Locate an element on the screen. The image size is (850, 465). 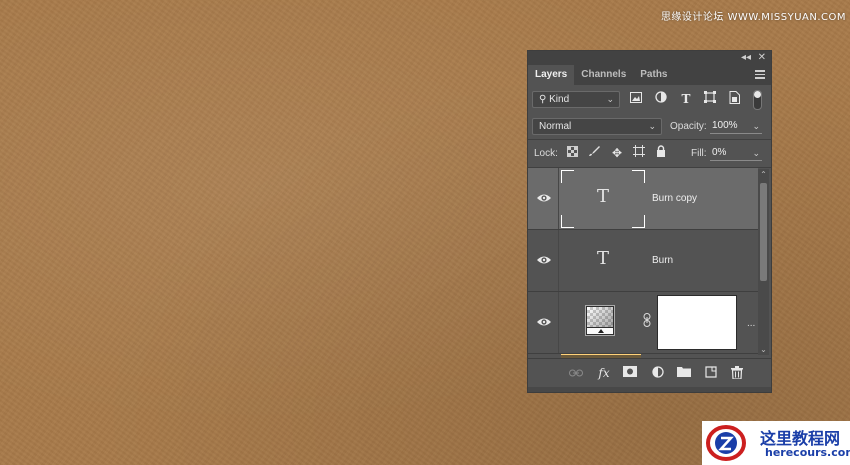
layer-name: Burn copy is located at coordinates (674, 198).